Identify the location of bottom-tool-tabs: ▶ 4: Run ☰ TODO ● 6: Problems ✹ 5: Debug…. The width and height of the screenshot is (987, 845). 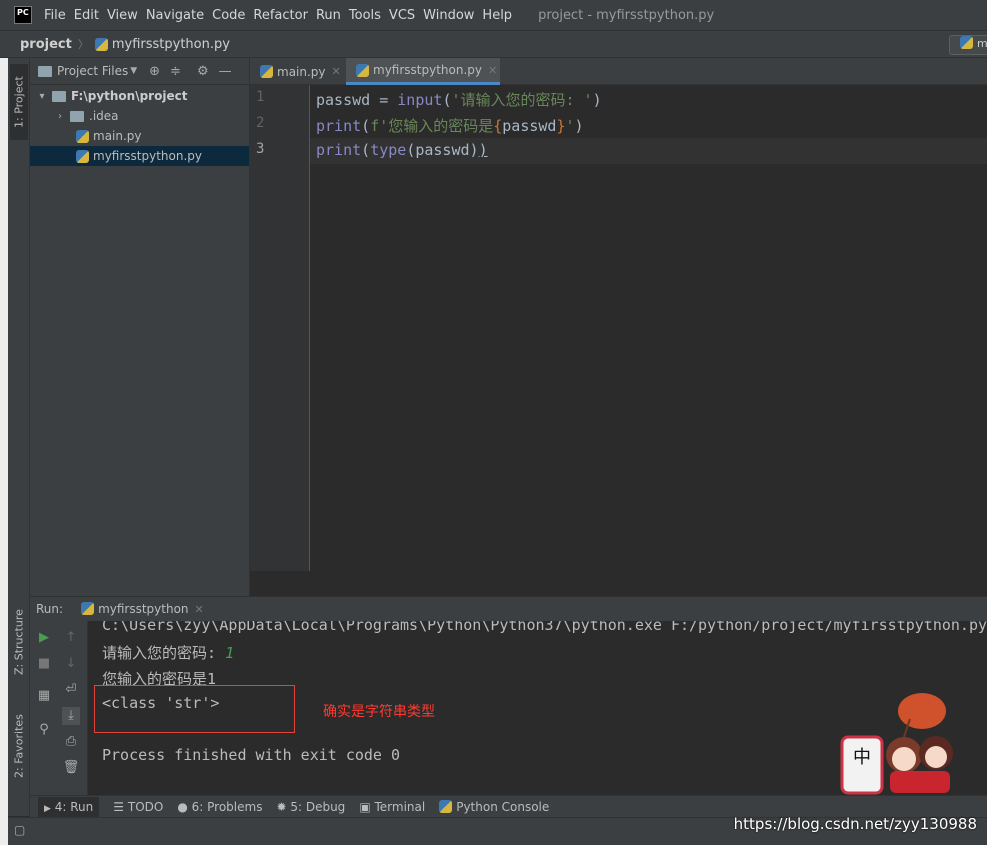
(508, 806).